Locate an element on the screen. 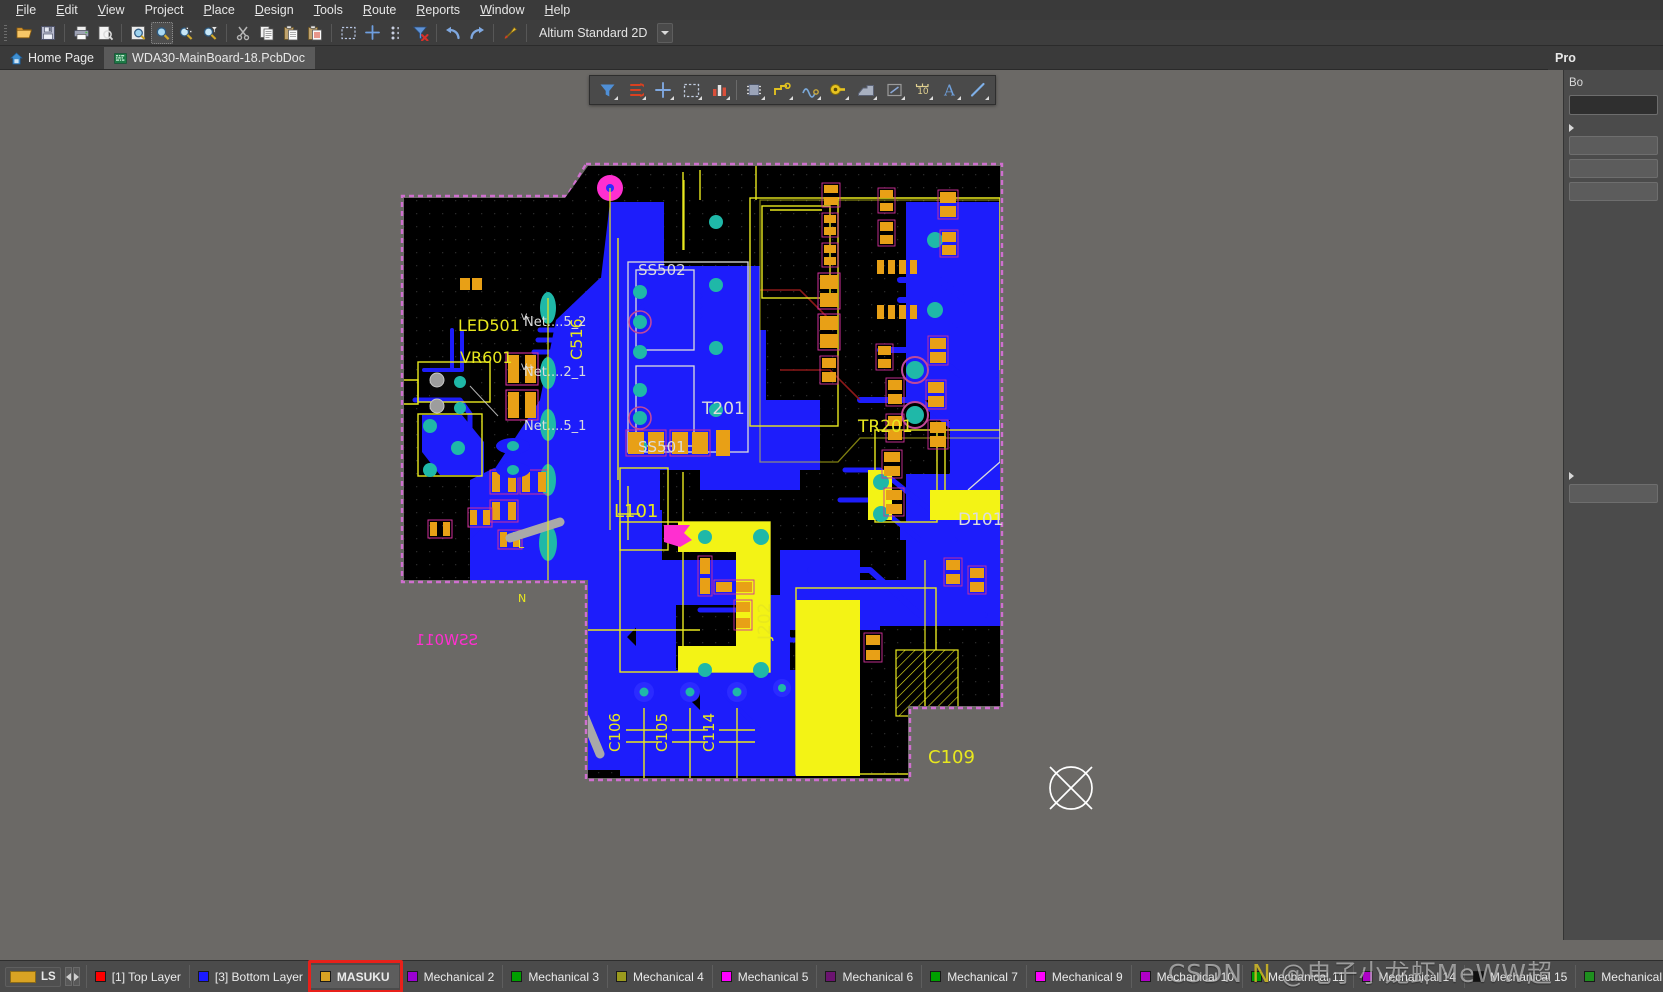  dimension-icon is located at coordinates (894, 90).